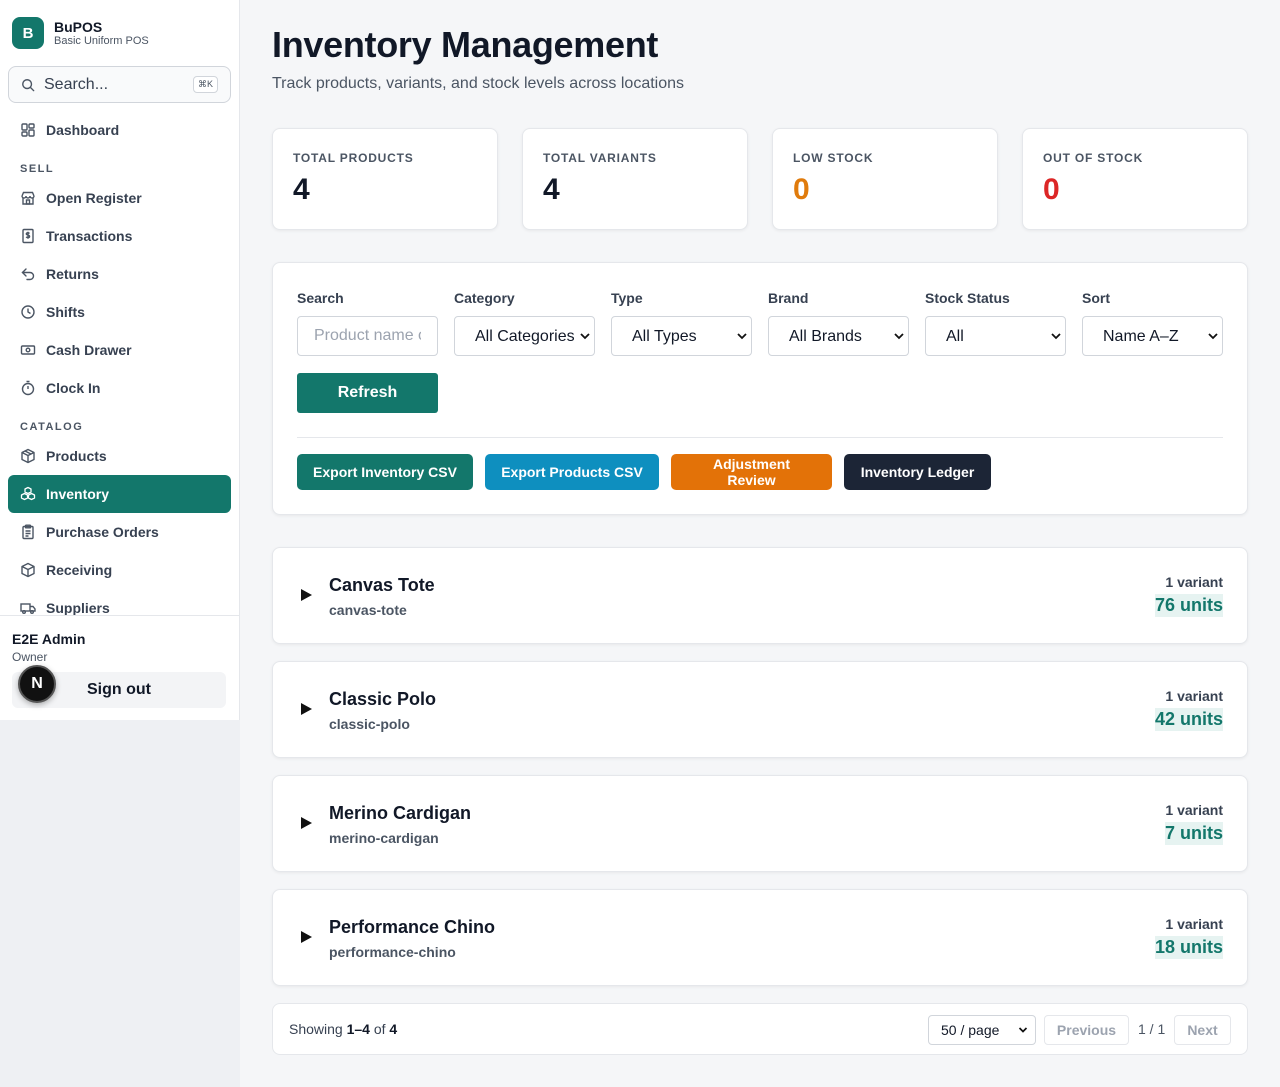 The height and width of the screenshot is (1087, 1280). What do you see at coordinates (1135, 179) in the screenshot?
I see `stat-card-out-of-stock: OUT OF STOCK 0` at bounding box center [1135, 179].